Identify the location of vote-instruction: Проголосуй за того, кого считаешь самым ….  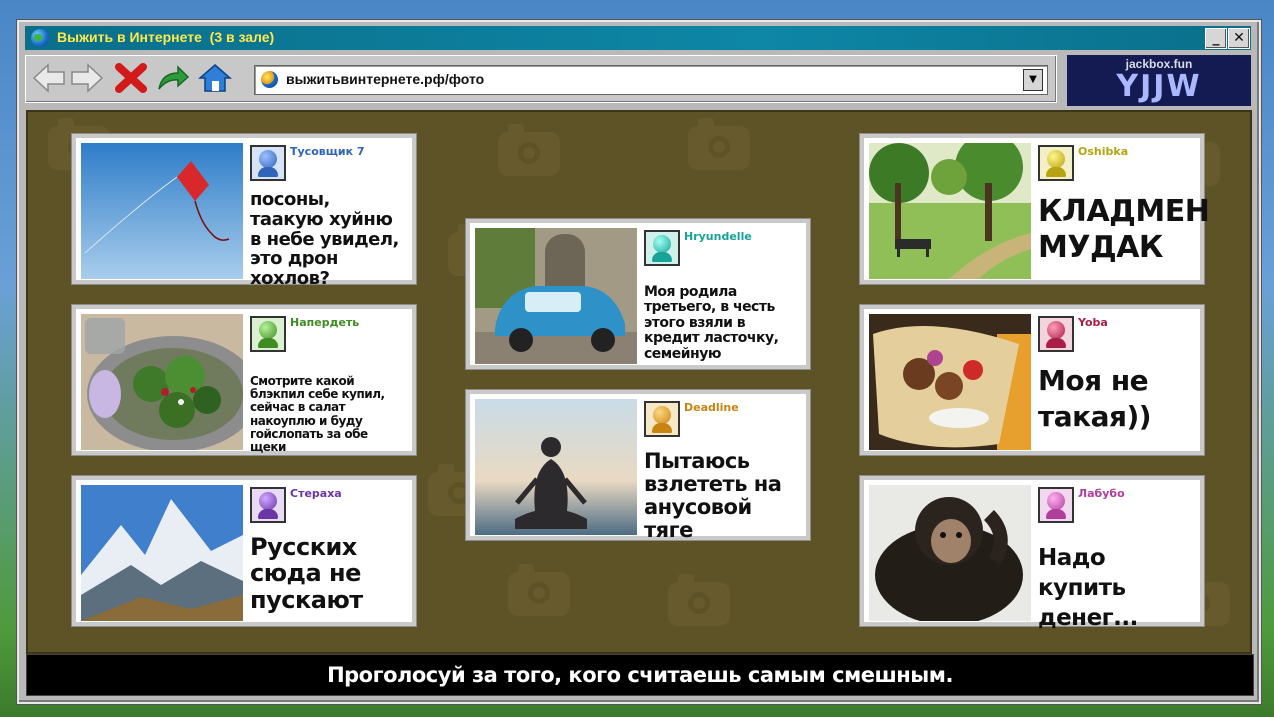
(640, 675).